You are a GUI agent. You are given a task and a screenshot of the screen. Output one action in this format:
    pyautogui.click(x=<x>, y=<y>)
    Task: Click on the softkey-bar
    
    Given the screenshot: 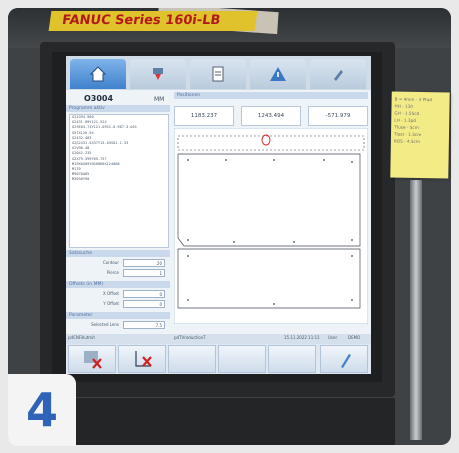 What is the action you would take?
    pyautogui.click(x=218, y=359)
    